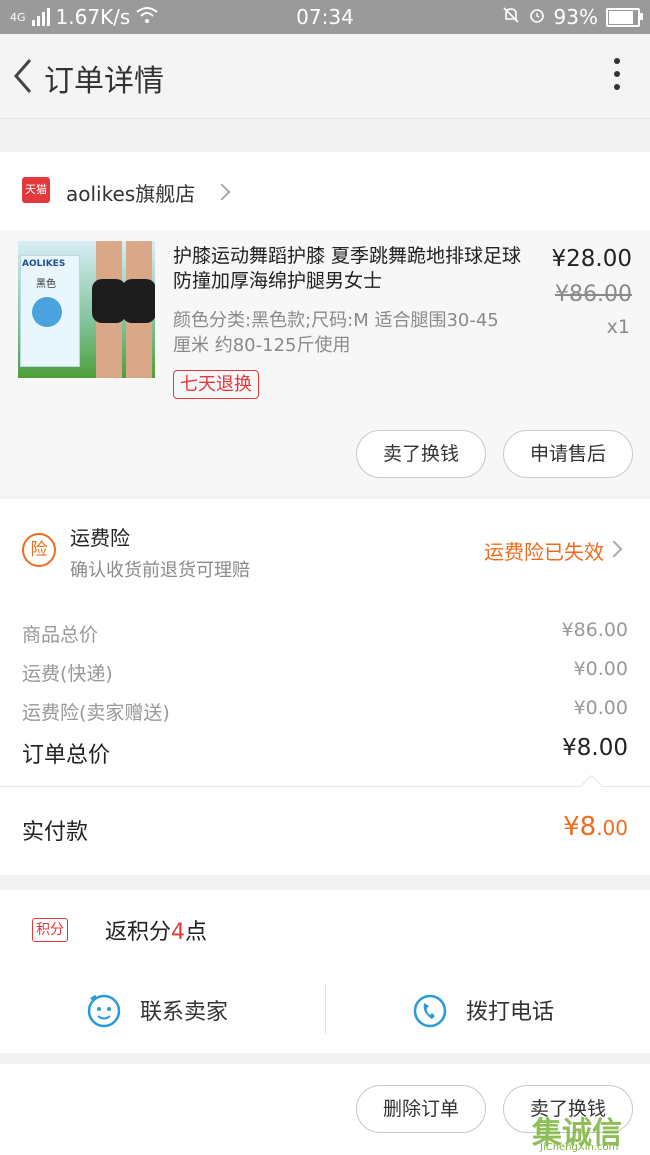  Describe the element at coordinates (618, 327) in the screenshot. I see `product-quantity: x1` at that location.